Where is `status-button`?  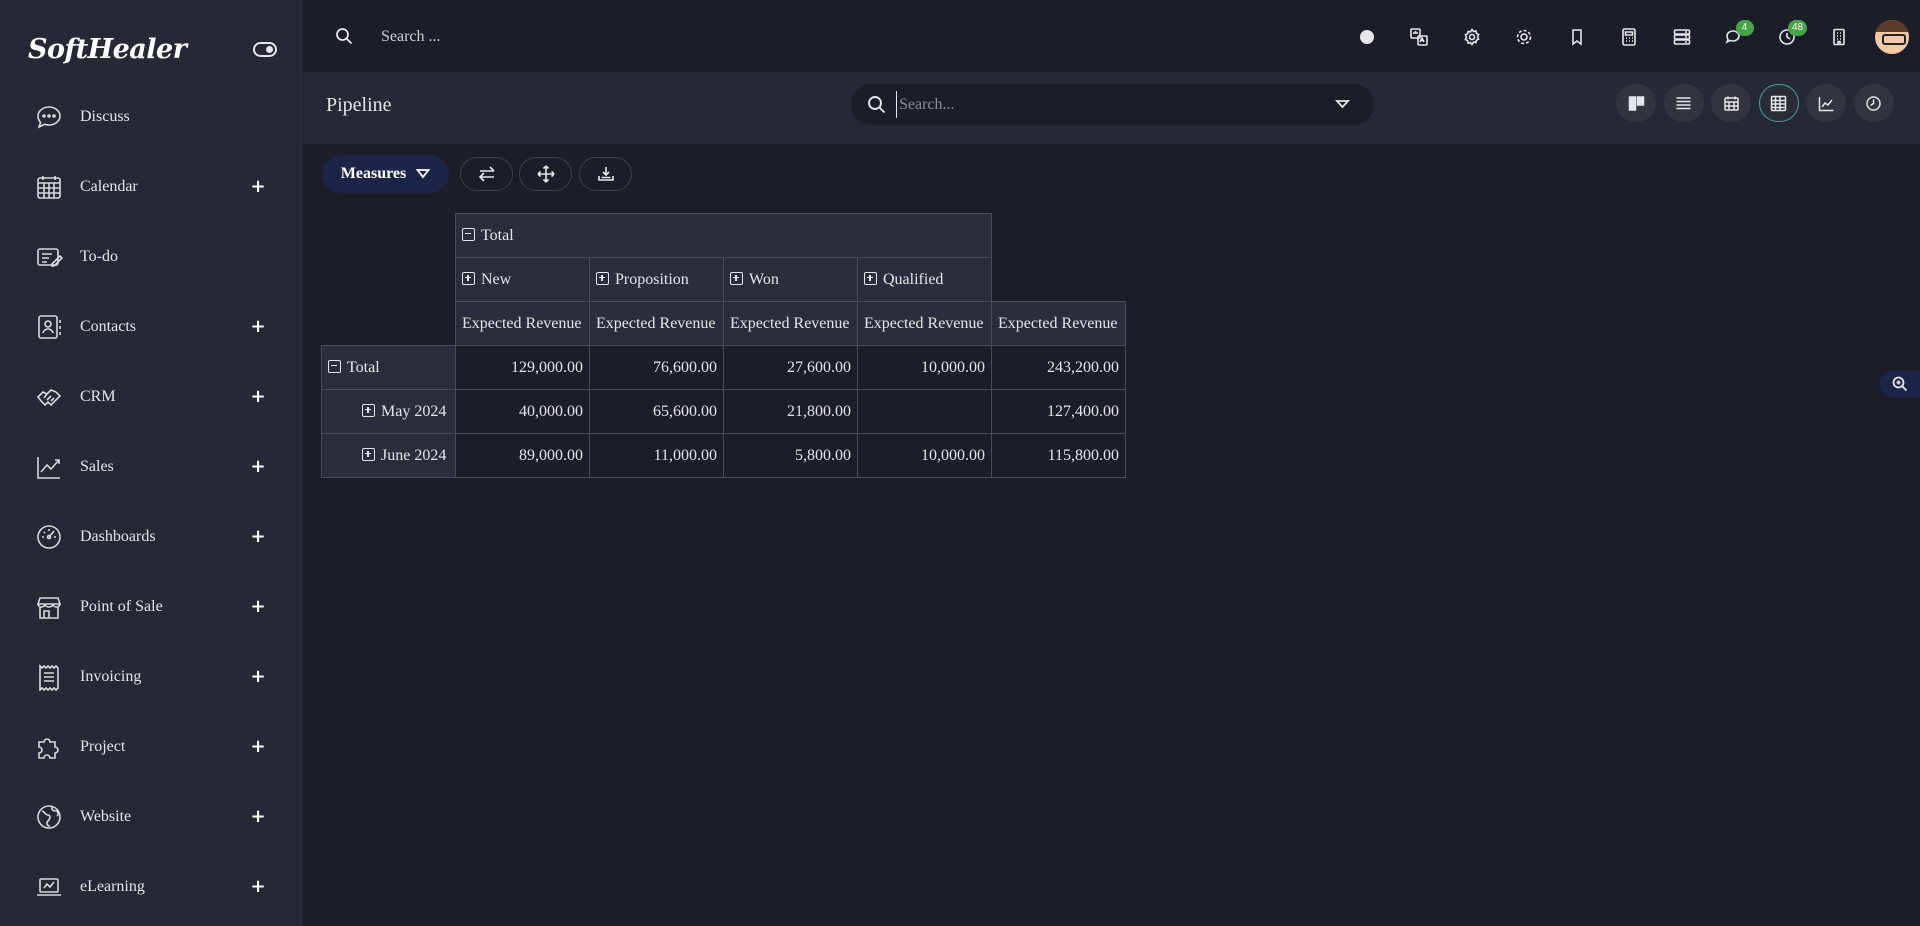
status-button is located at coordinates (1366, 36).